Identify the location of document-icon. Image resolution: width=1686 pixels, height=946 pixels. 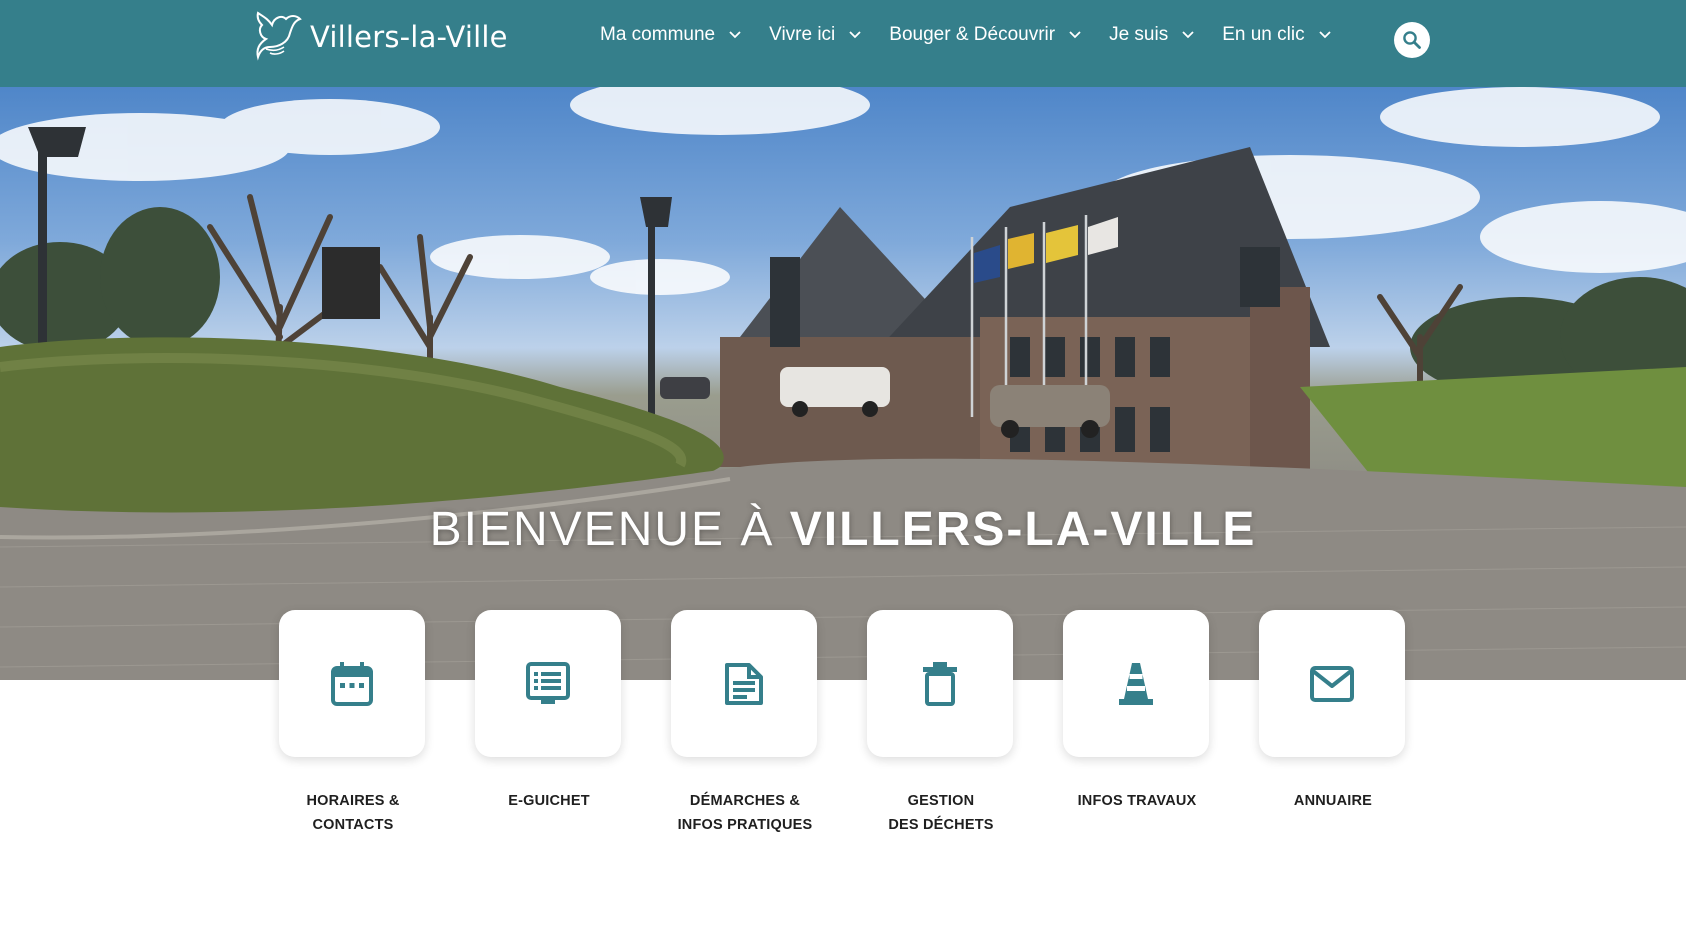
(744, 683).